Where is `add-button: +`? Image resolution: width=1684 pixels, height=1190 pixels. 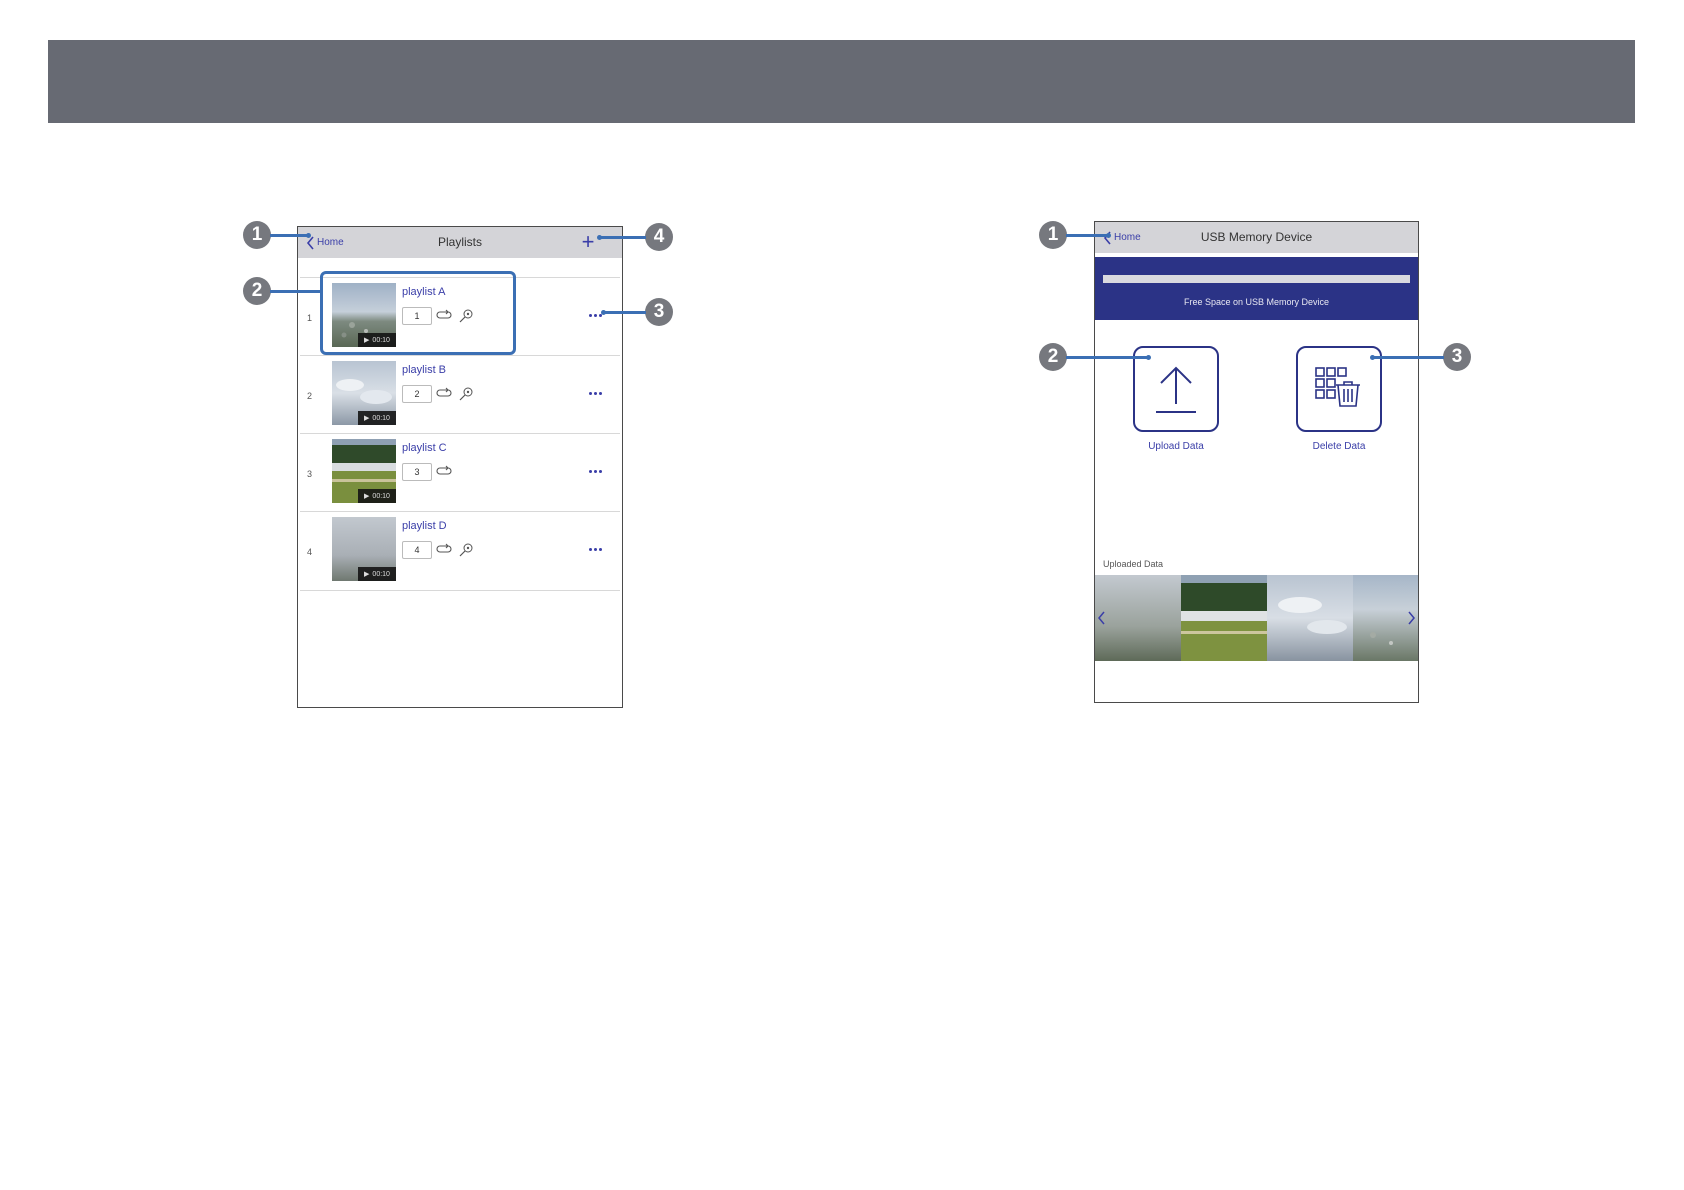 add-button: + is located at coordinates (588, 242).